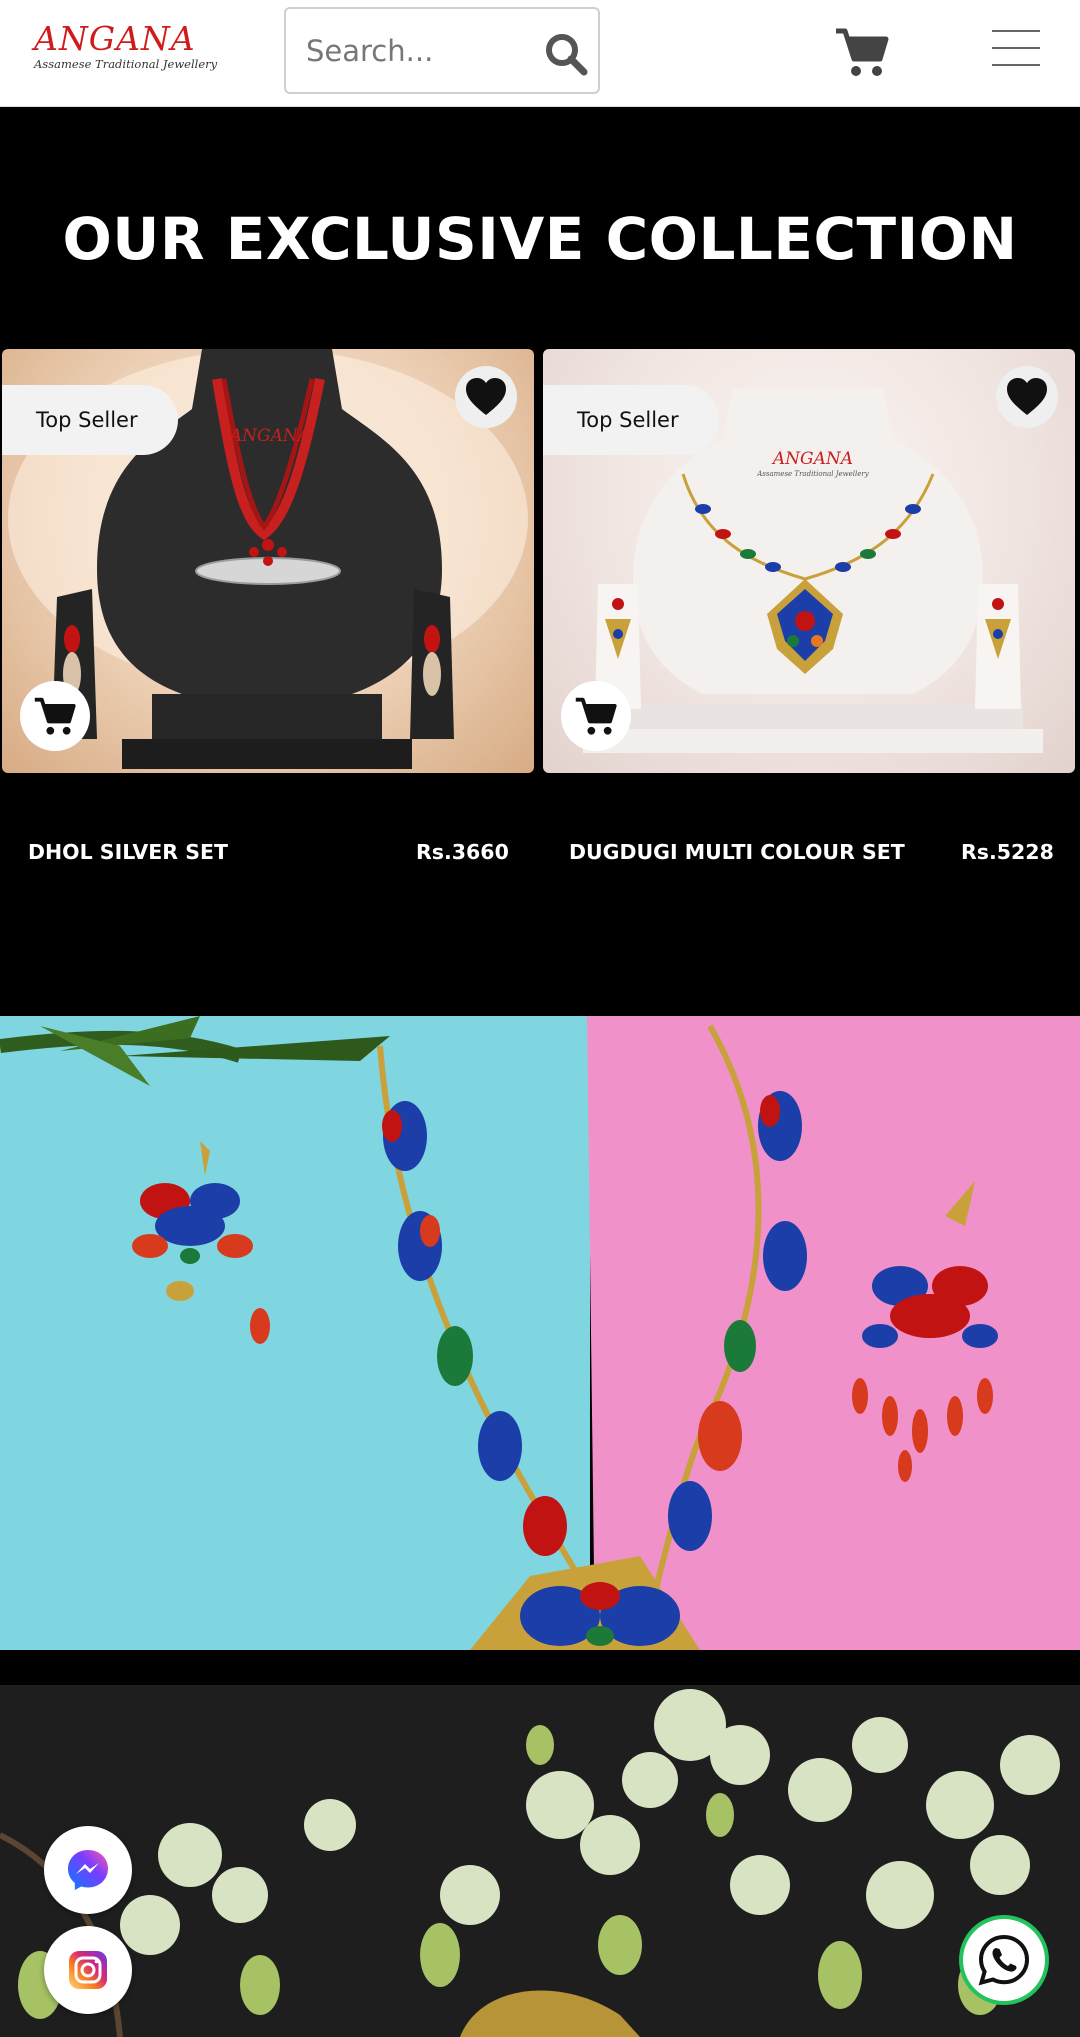 This screenshot has width=1080, height=2037. I want to click on product-price: Rs.3660, so click(462, 852).